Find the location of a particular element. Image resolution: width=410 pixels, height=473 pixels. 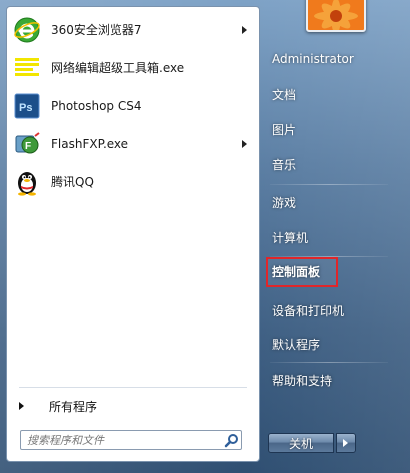

search-area is located at coordinates (132, 440).